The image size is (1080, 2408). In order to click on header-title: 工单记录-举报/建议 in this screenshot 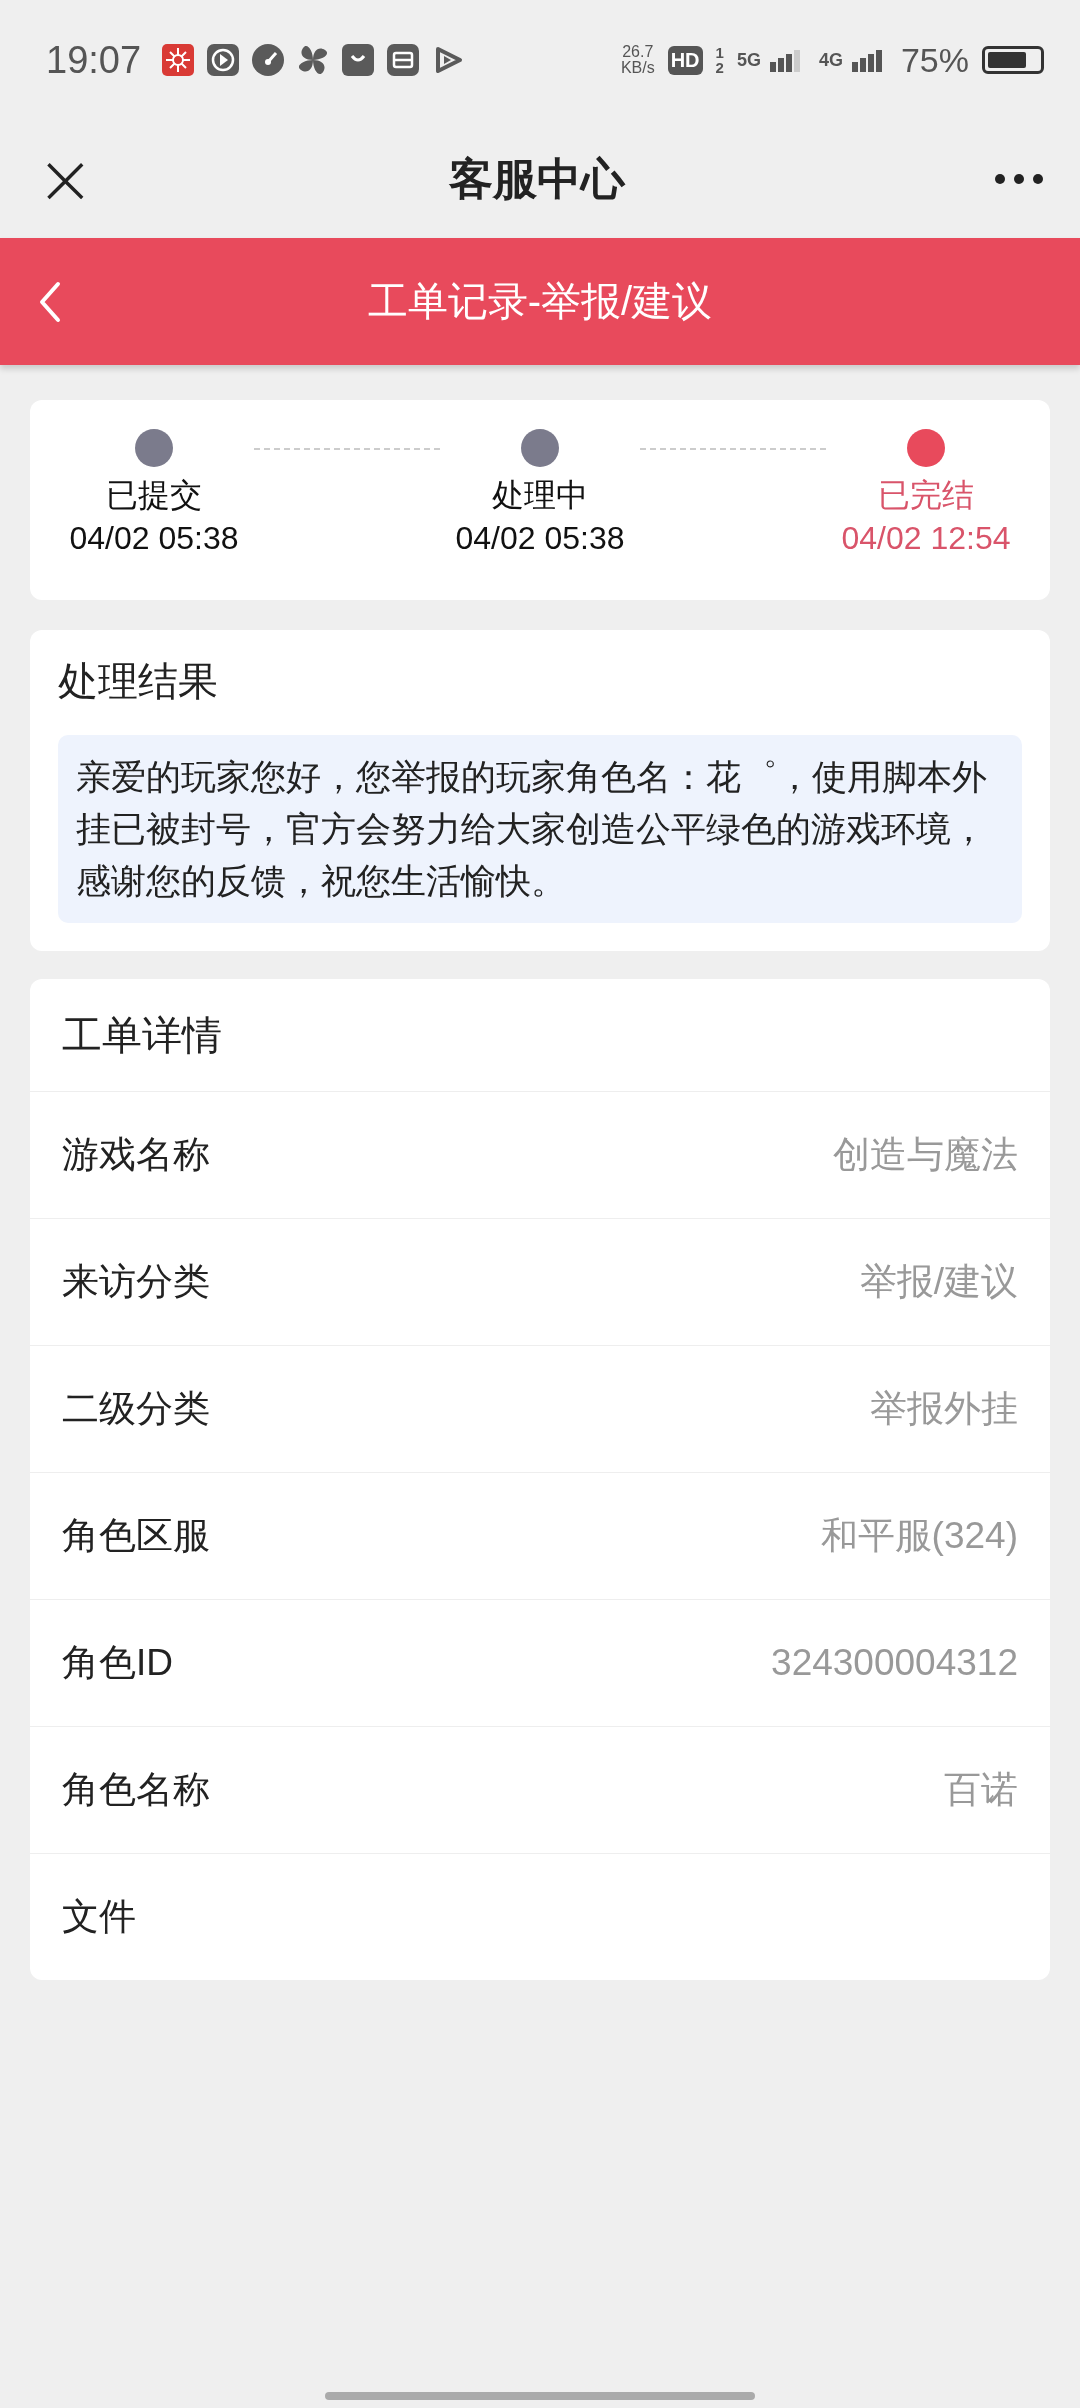, I will do `click(540, 301)`.